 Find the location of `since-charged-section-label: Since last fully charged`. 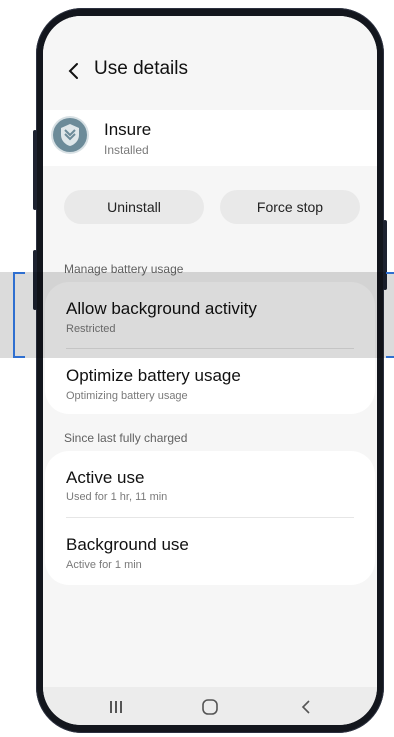

since-charged-section-label: Since last fully charged is located at coordinates (126, 438).